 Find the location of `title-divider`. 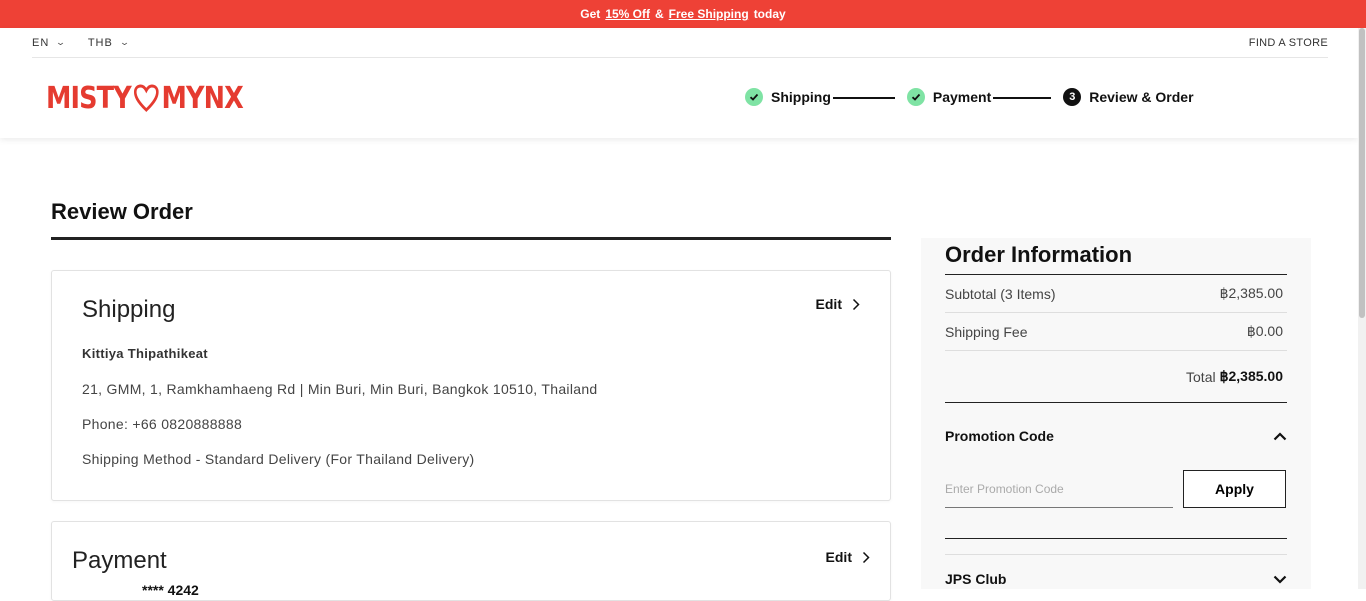

title-divider is located at coordinates (471, 238).